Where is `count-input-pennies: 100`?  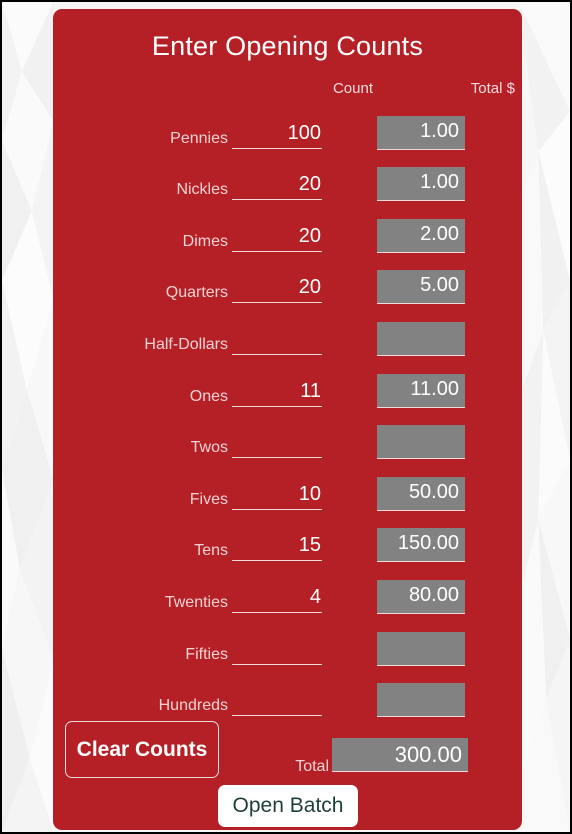 count-input-pennies: 100 is located at coordinates (277, 131).